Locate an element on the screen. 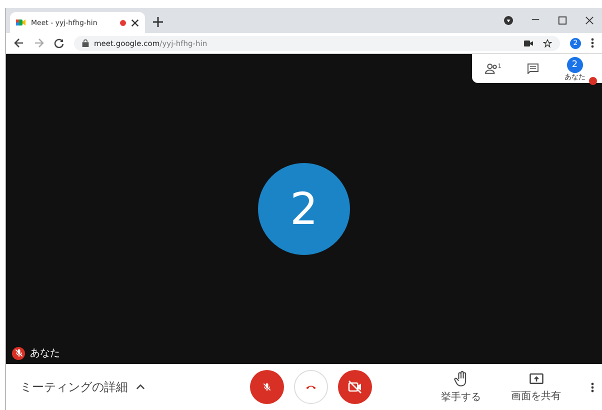 This screenshot has width=602, height=410. meeting-details-button: ミーティングの詳細 is located at coordinates (135, 387).